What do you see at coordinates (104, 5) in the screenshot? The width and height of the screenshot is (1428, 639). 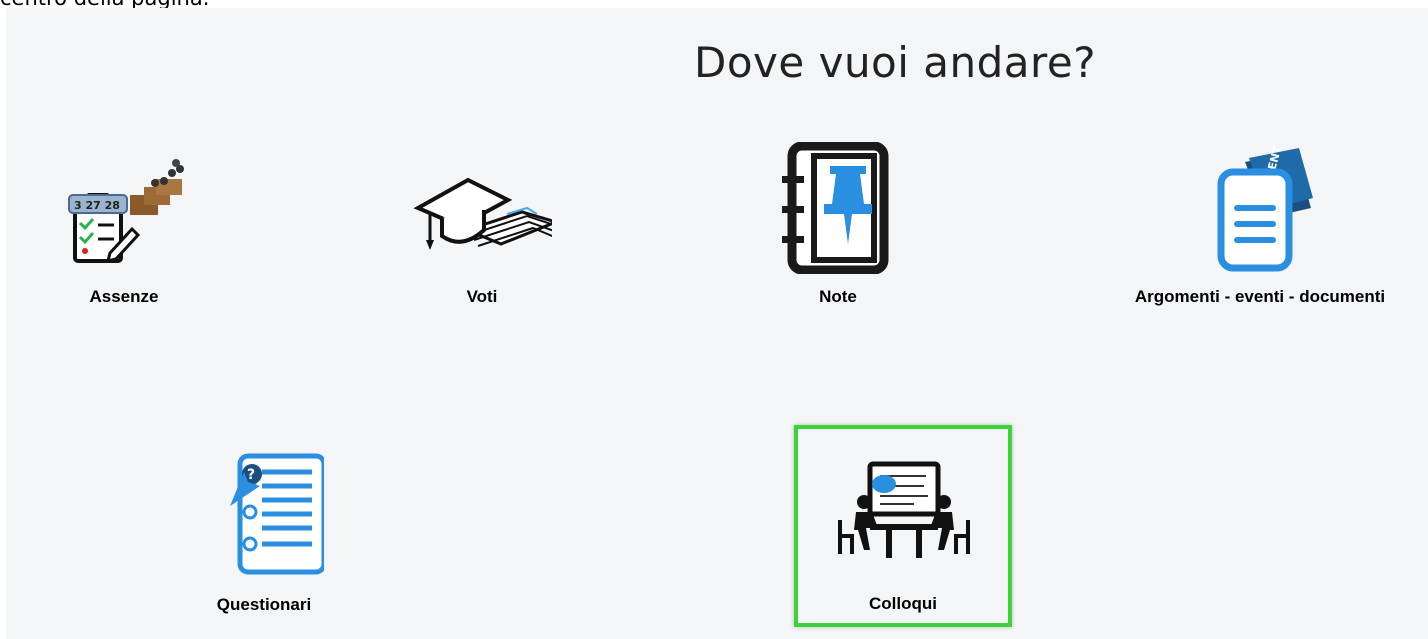 I see `top-caption-fragment: centro della pagina.` at bounding box center [104, 5].